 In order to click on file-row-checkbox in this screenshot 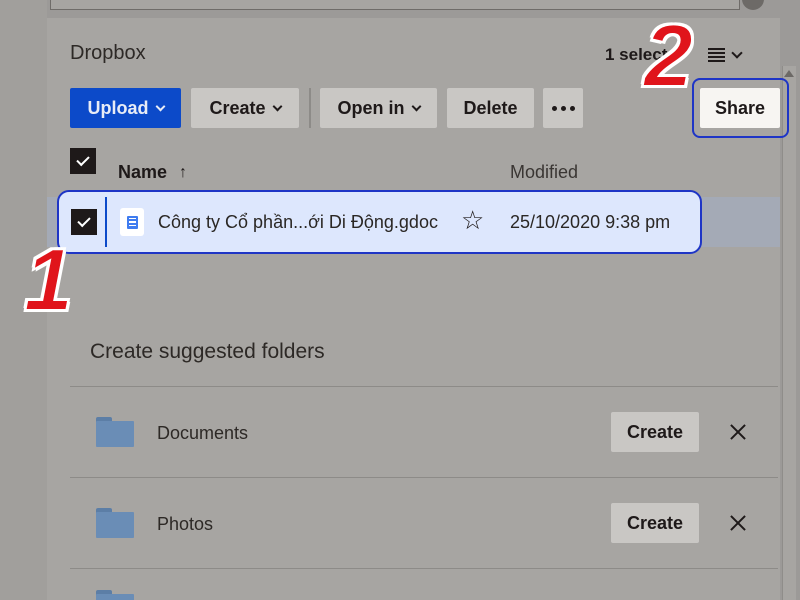, I will do `click(84, 222)`.